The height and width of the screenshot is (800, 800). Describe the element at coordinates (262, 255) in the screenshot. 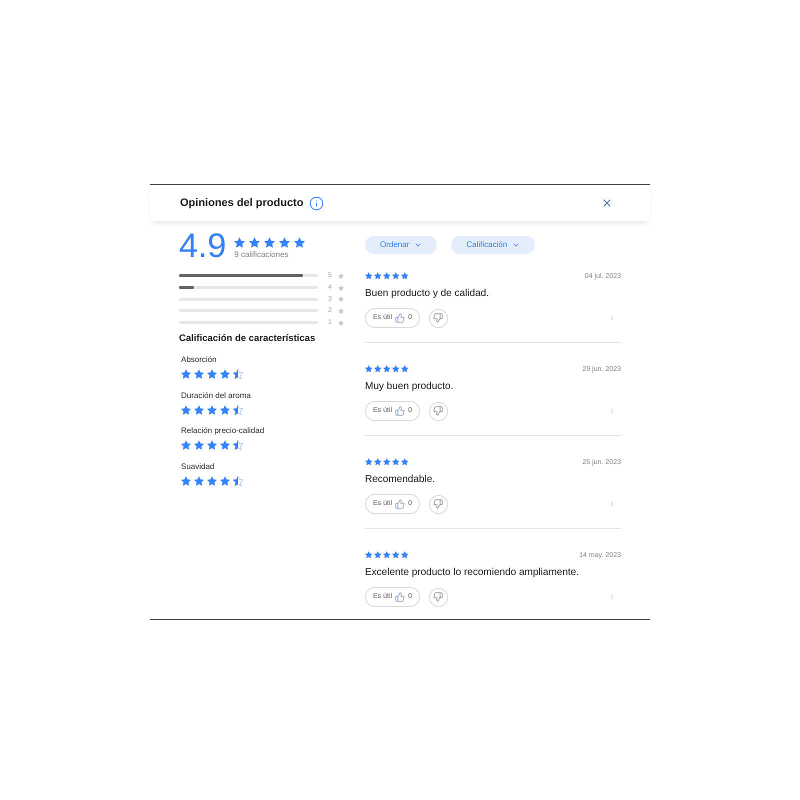

I see `ratings-count: 9 calificaciones` at that location.